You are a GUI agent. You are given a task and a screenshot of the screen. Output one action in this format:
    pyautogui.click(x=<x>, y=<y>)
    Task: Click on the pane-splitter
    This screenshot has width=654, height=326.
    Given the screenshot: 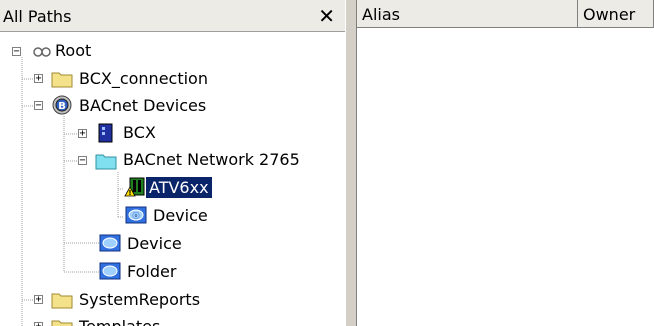 What is the action you would take?
    pyautogui.click(x=351, y=163)
    